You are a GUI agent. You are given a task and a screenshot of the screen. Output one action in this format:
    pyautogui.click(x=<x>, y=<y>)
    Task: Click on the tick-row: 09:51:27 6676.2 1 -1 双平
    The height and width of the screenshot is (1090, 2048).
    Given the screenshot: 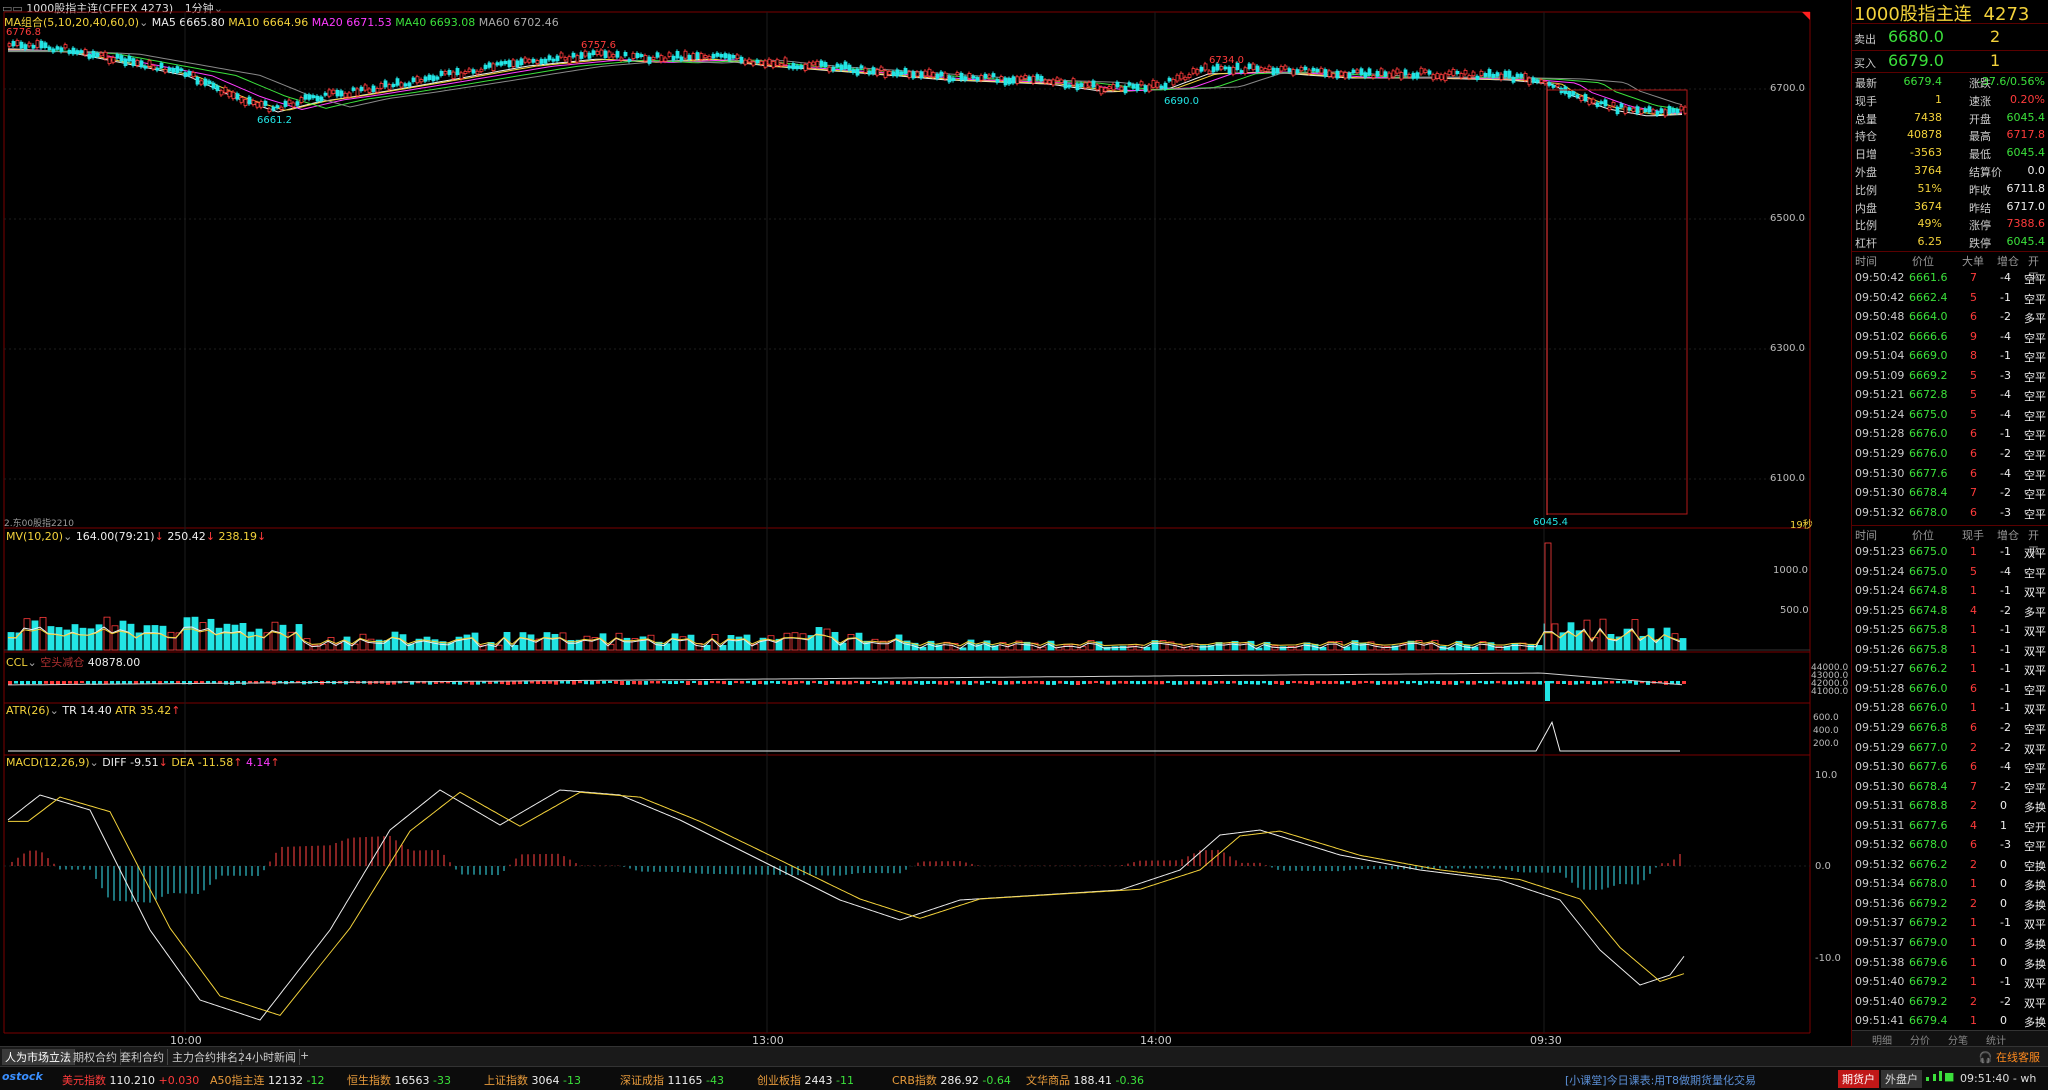 What is the action you would take?
    pyautogui.click(x=1950, y=669)
    